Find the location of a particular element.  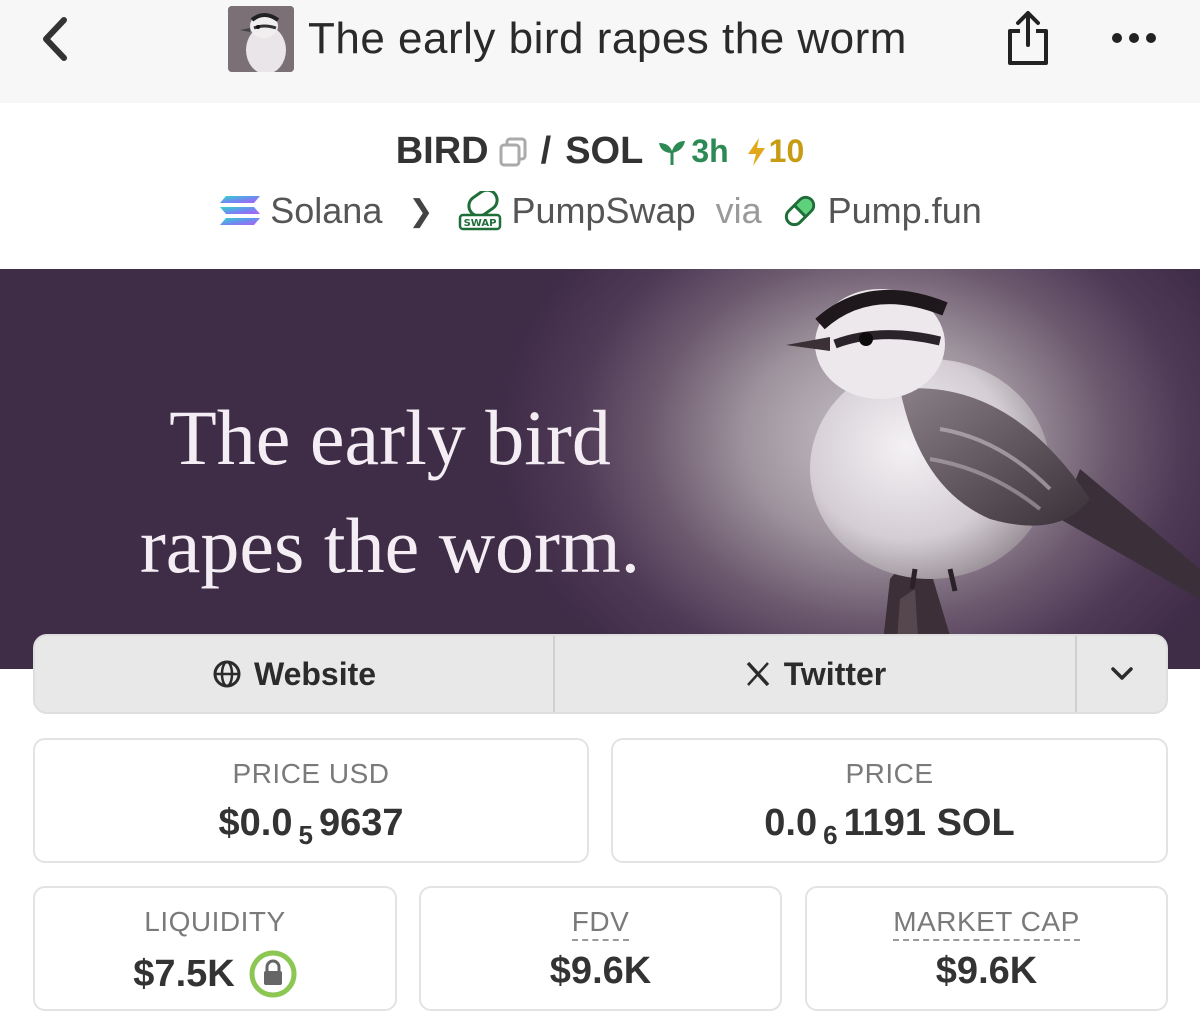

market-cap-card: MARKET CAP $9.6K is located at coordinates (986, 948).